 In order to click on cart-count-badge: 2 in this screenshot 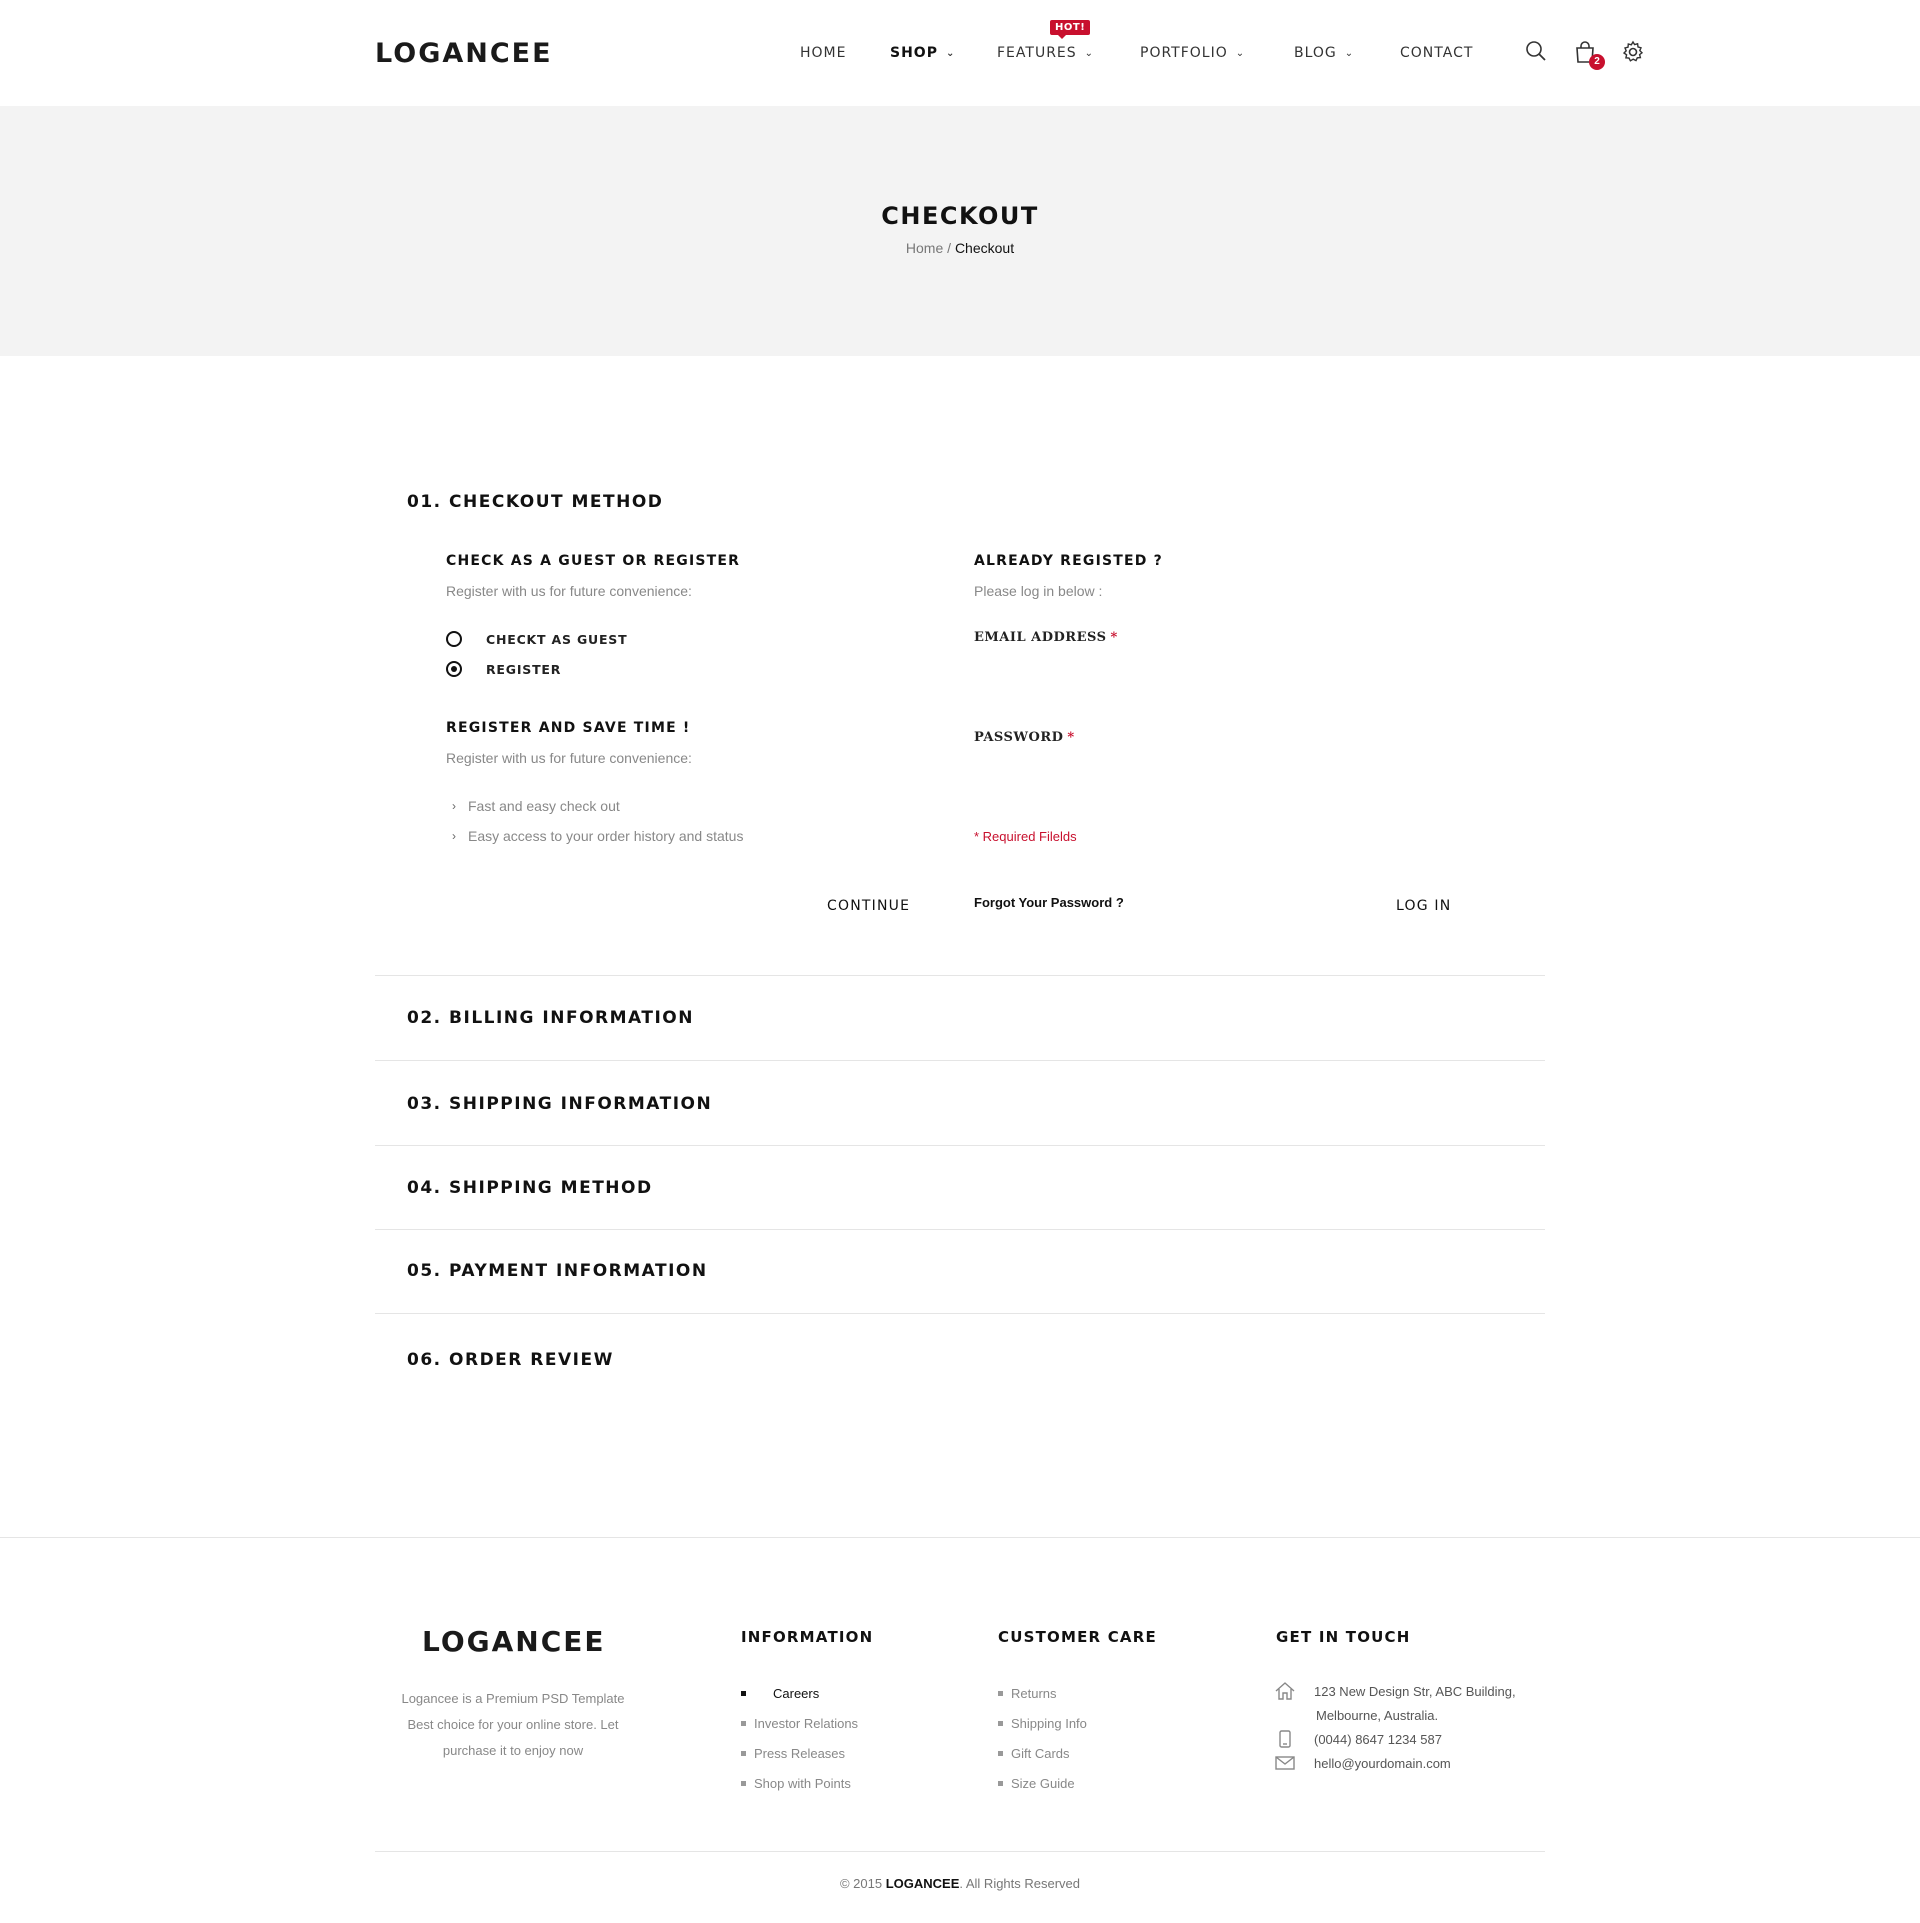, I will do `click(1597, 62)`.